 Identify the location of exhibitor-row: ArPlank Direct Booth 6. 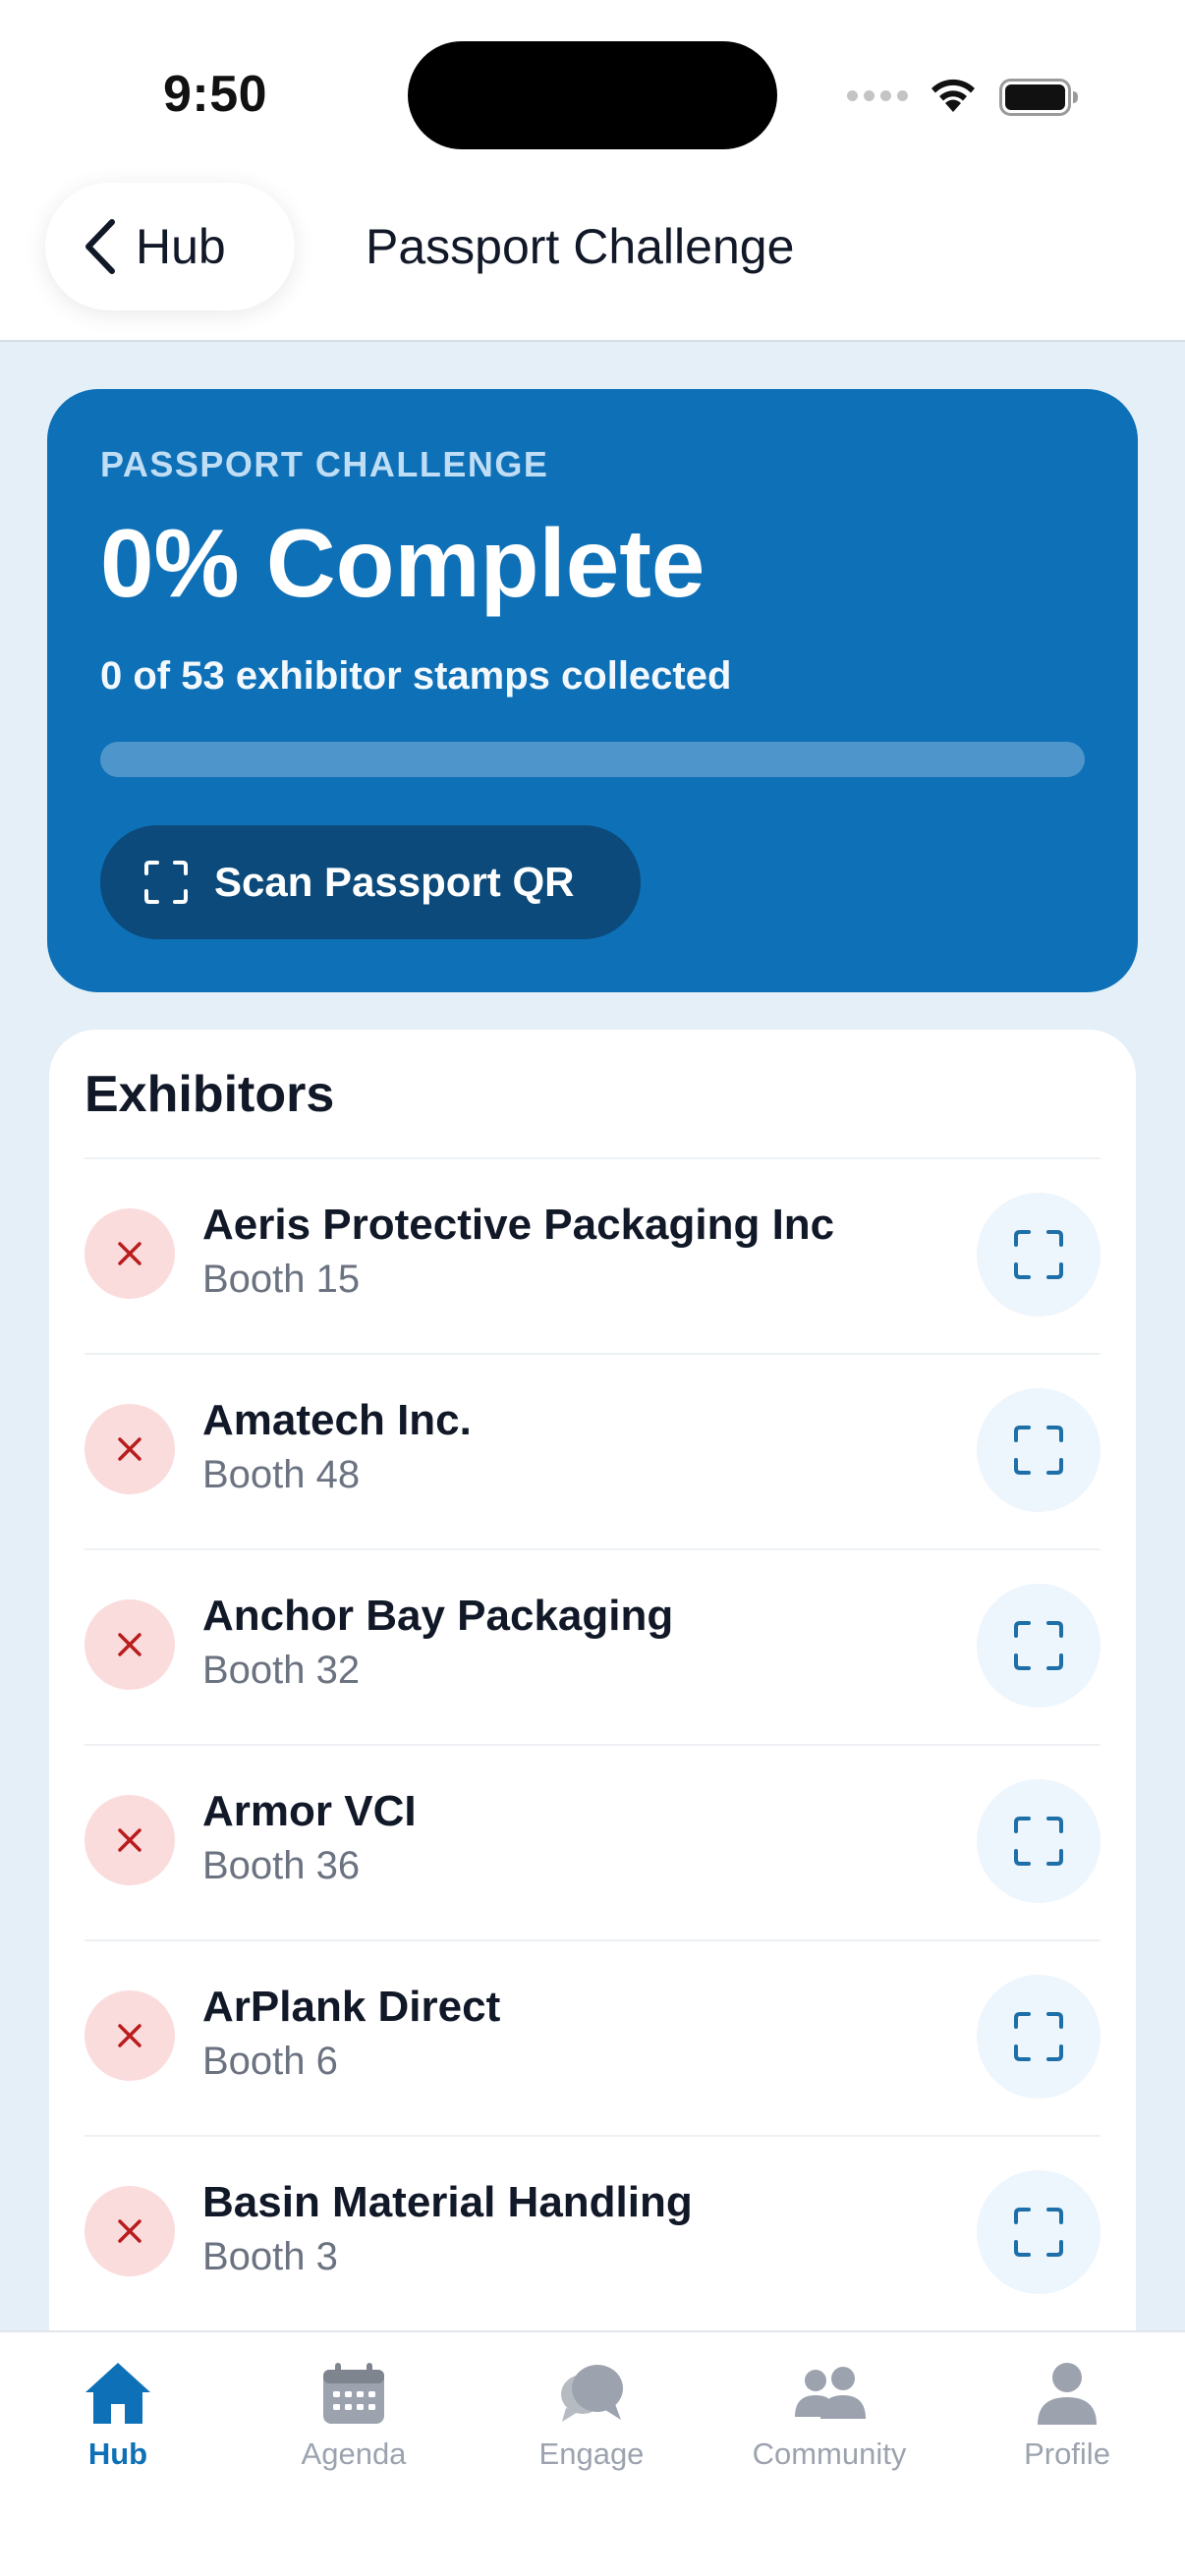
(592, 2039).